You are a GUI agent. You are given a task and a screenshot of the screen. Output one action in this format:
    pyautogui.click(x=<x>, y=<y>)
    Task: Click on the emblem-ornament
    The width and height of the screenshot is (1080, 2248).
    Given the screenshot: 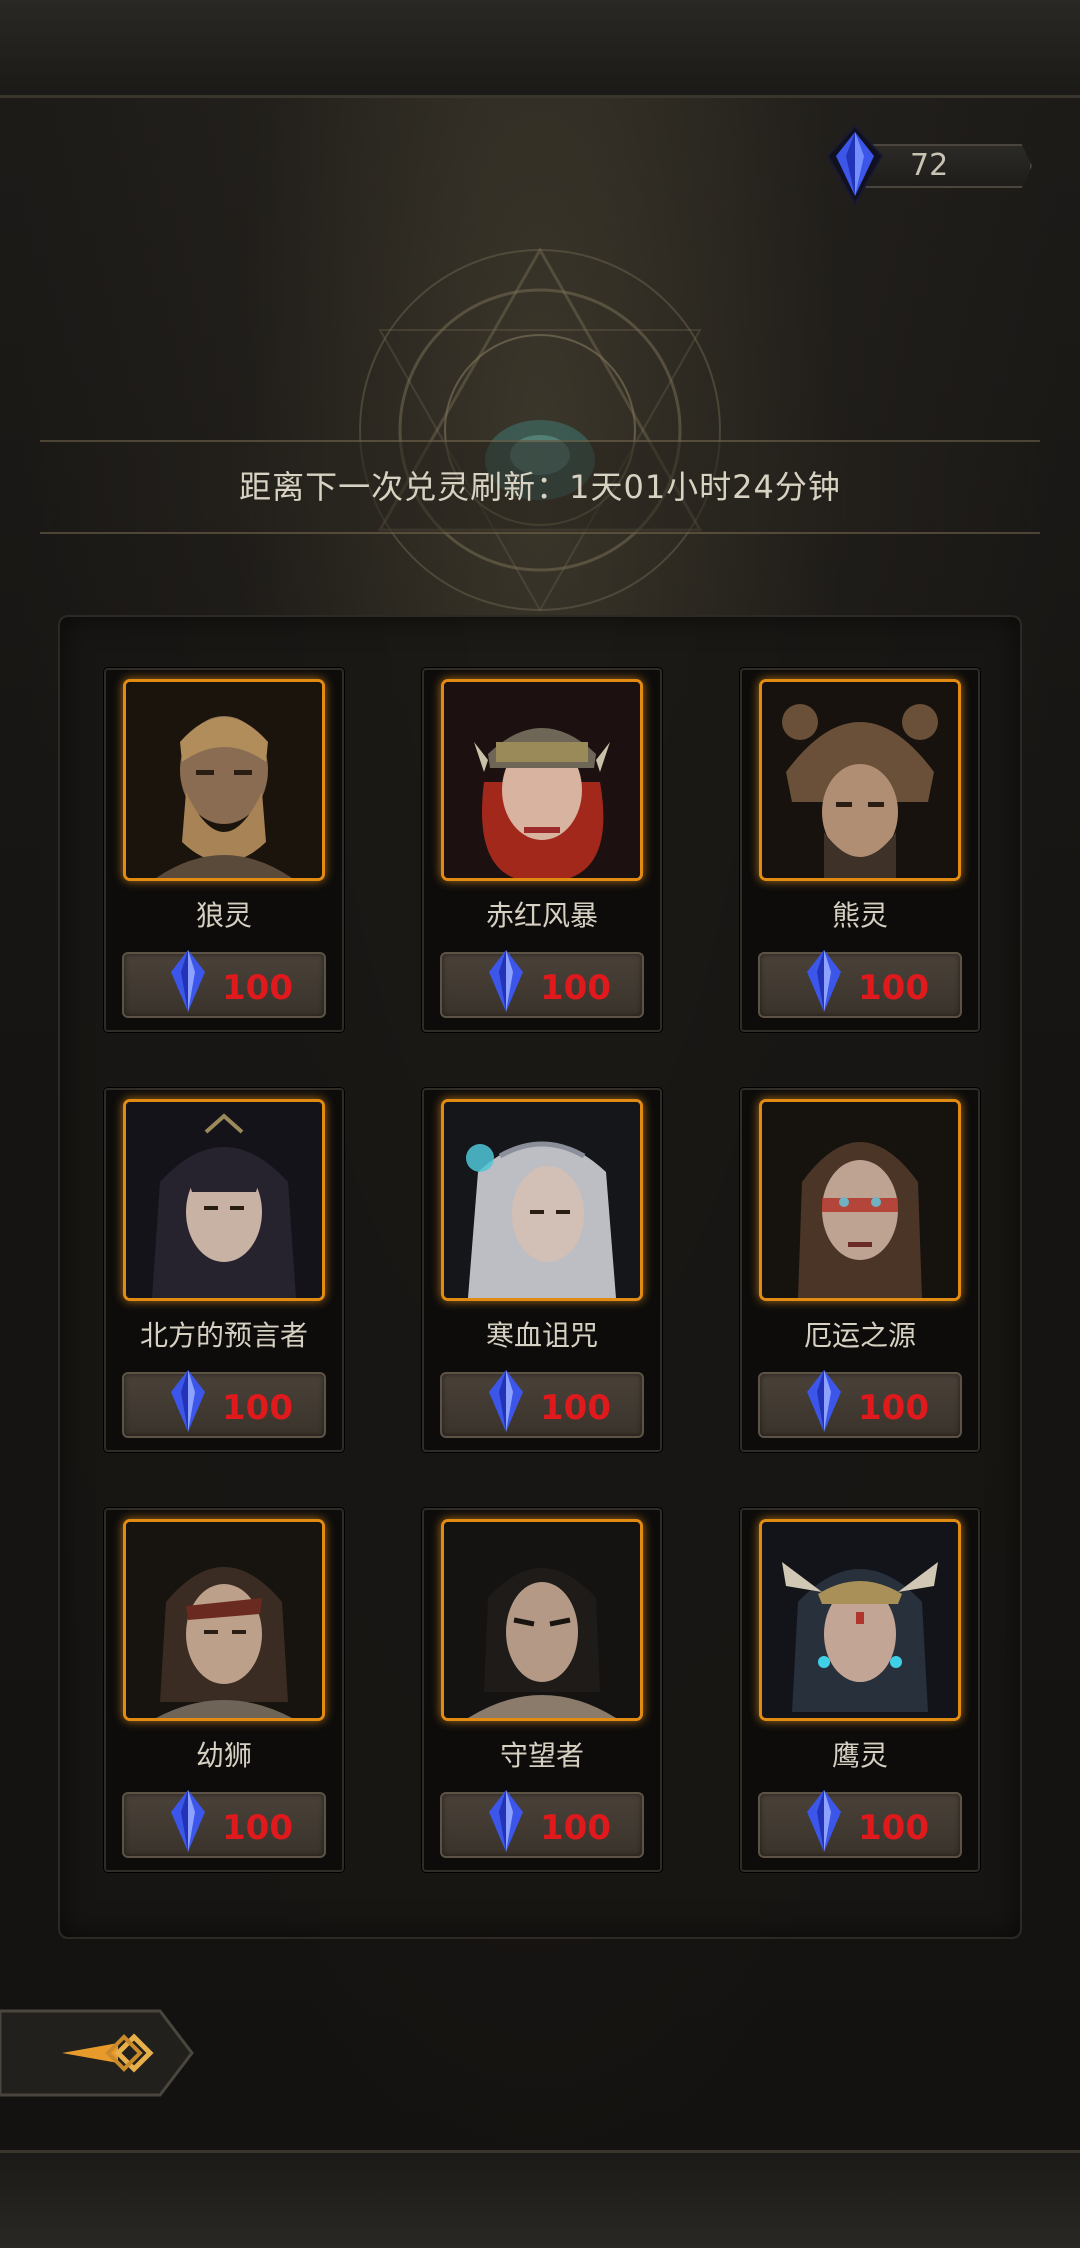 What is the action you would take?
    pyautogui.click(x=540, y=429)
    